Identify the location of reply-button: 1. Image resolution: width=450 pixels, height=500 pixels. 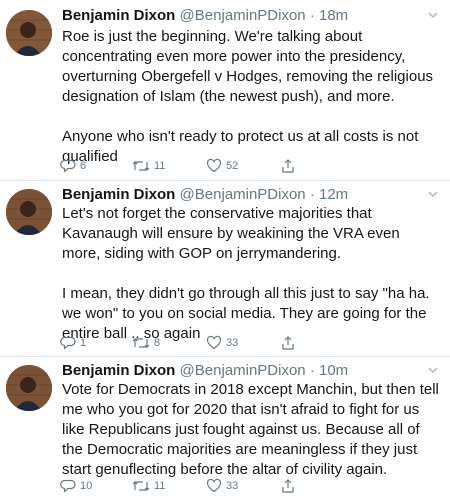
(73, 343).